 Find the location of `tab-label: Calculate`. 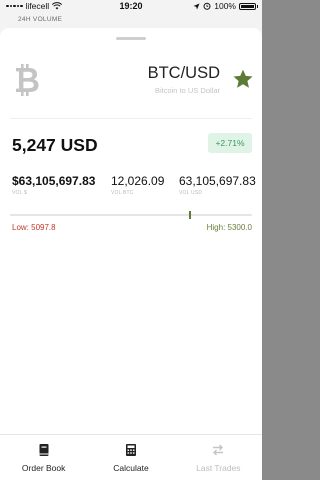

tab-label: Calculate is located at coordinates (131, 468).